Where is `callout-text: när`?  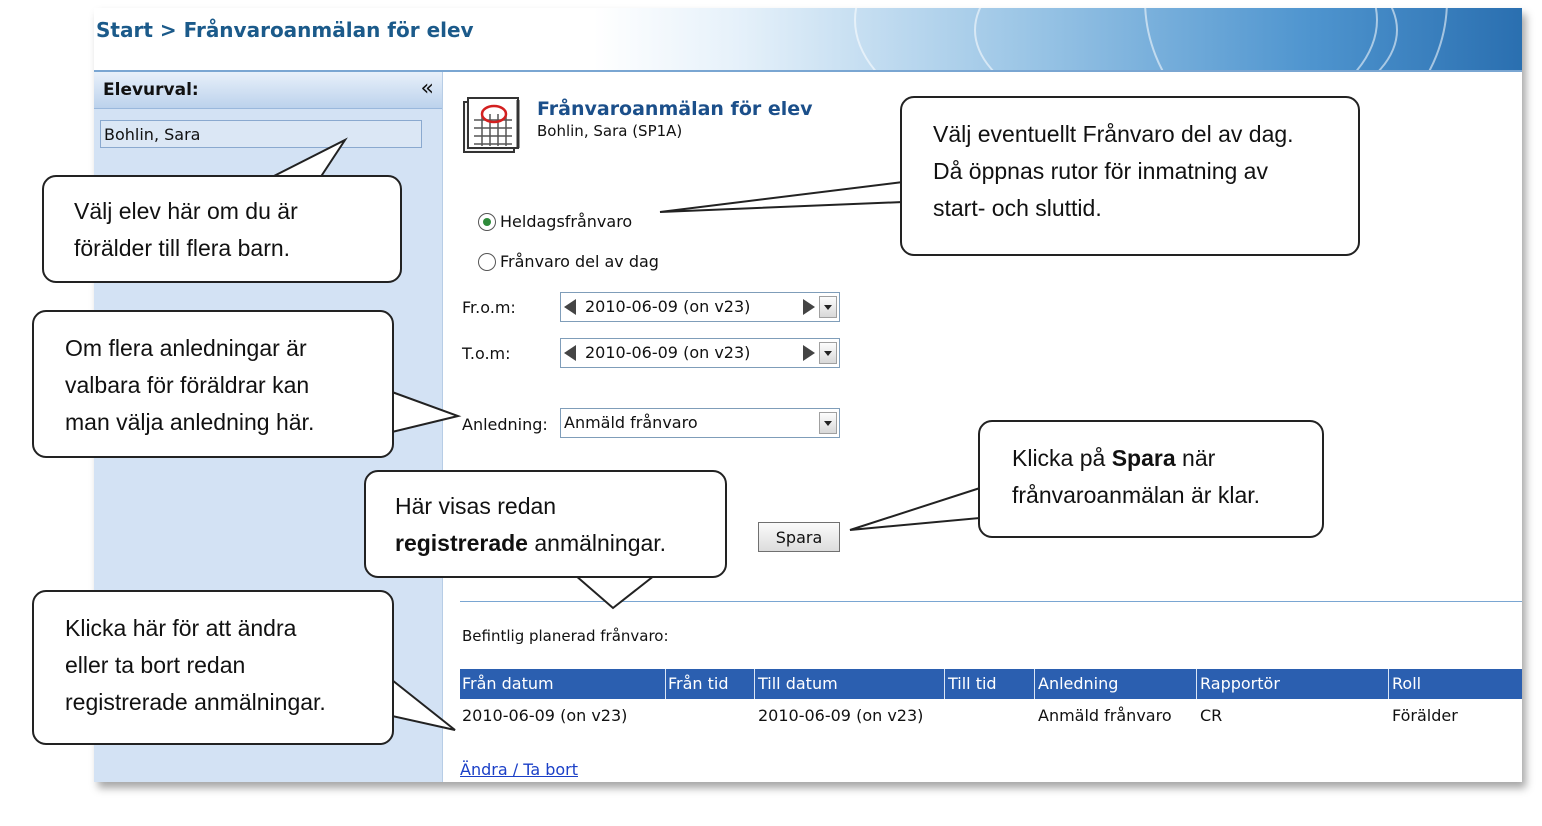
callout-text: när is located at coordinates (1195, 458).